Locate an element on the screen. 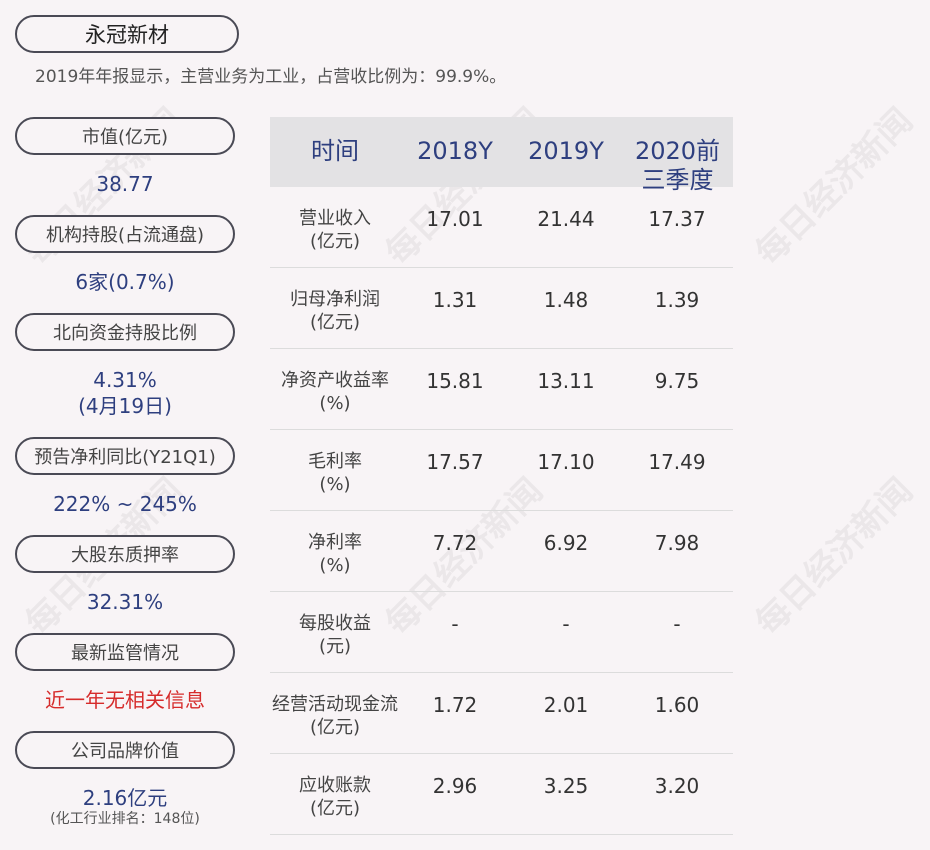 The width and height of the screenshot is (930, 850). row-label: 经营活动现金流 (亿元) is located at coordinates (335, 716).